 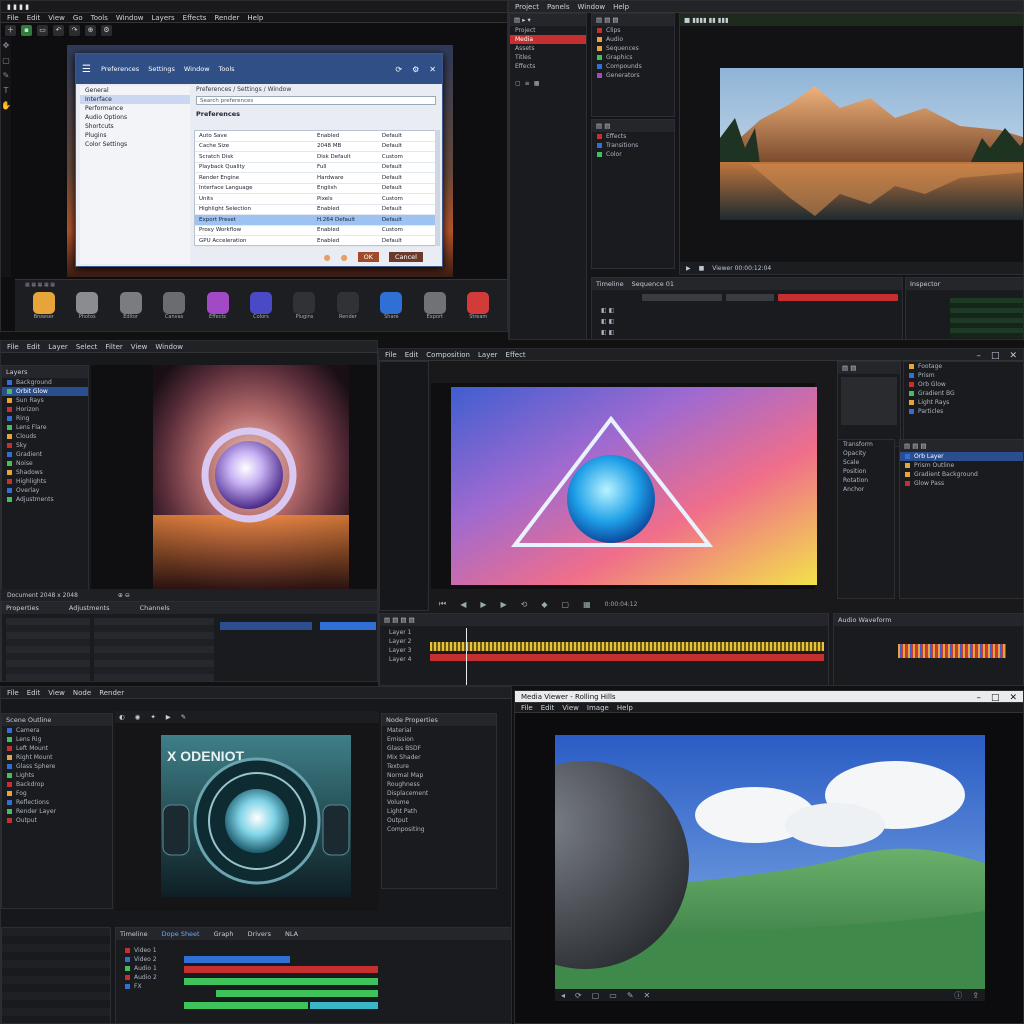 I want to click on ml-layer-item: Ring, so click(x=45, y=418).